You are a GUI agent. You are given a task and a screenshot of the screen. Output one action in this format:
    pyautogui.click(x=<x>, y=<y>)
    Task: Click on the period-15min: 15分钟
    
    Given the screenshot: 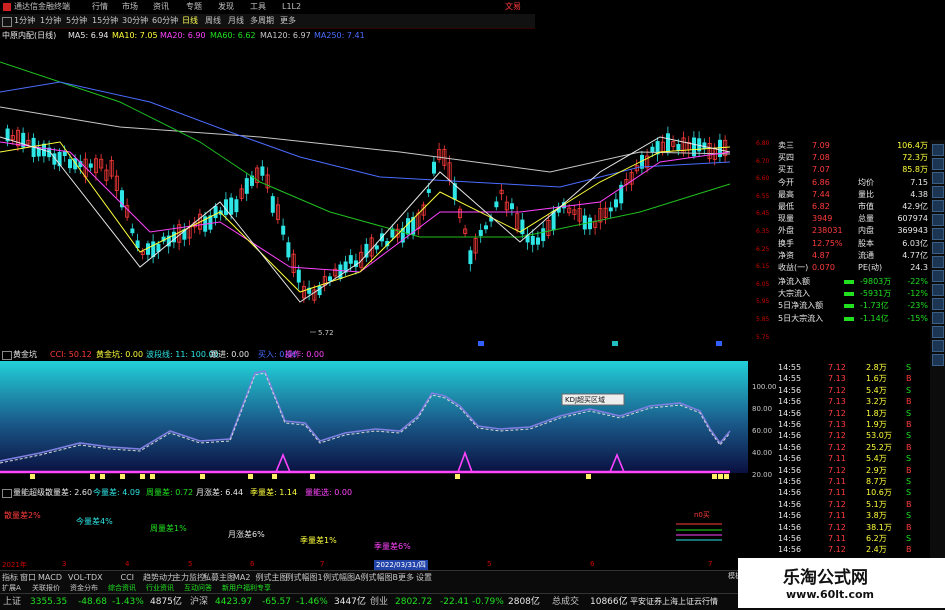 What is the action you would take?
    pyautogui.click(x=105, y=21)
    